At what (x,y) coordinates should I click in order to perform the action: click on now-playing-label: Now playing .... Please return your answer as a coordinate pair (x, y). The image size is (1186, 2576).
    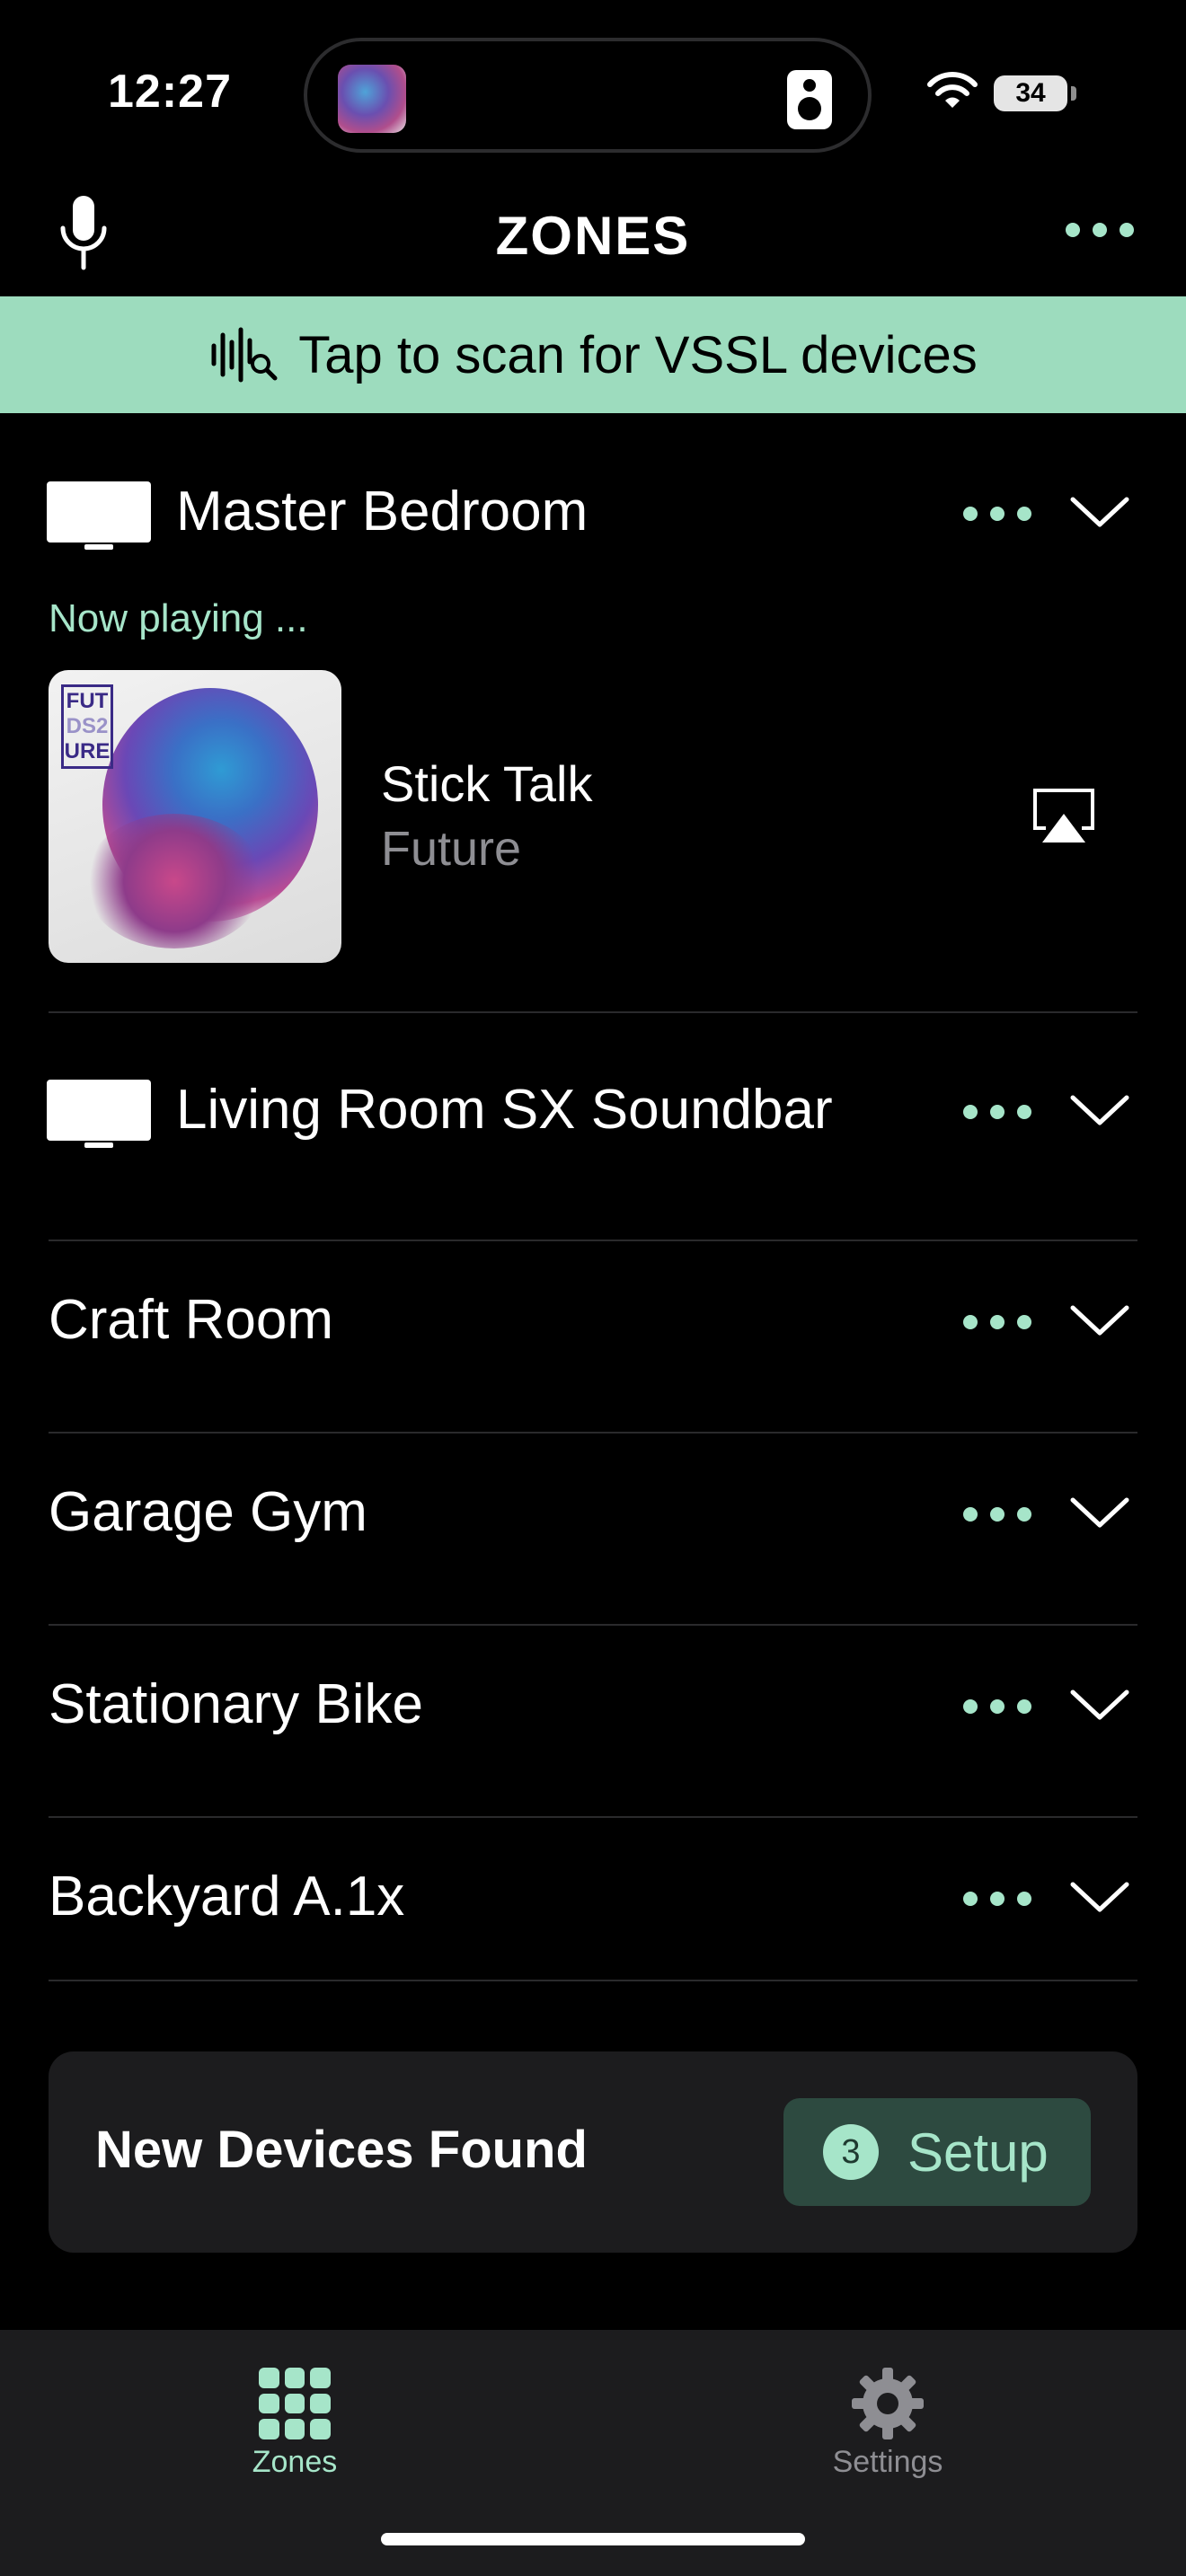
    Looking at the image, I should click on (178, 618).